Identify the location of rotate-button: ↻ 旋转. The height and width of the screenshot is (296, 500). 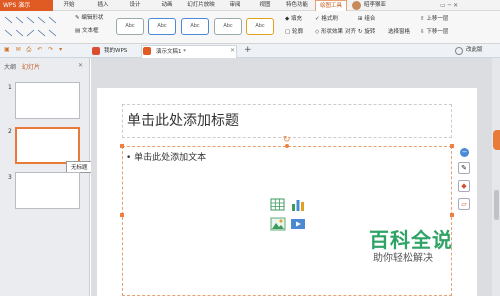
(366, 32).